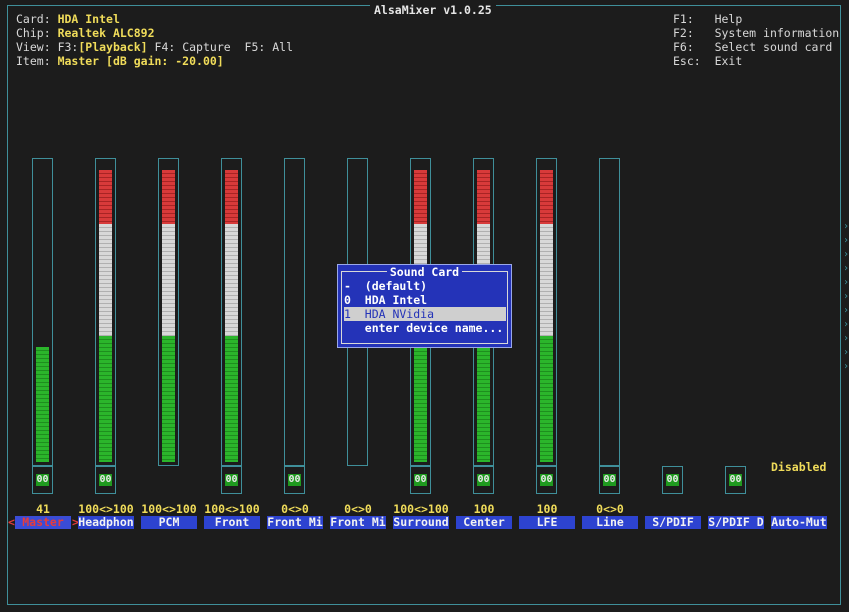 The image size is (849, 612). Describe the element at coordinates (728, 19) in the screenshot. I see `help-label: Help` at that location.